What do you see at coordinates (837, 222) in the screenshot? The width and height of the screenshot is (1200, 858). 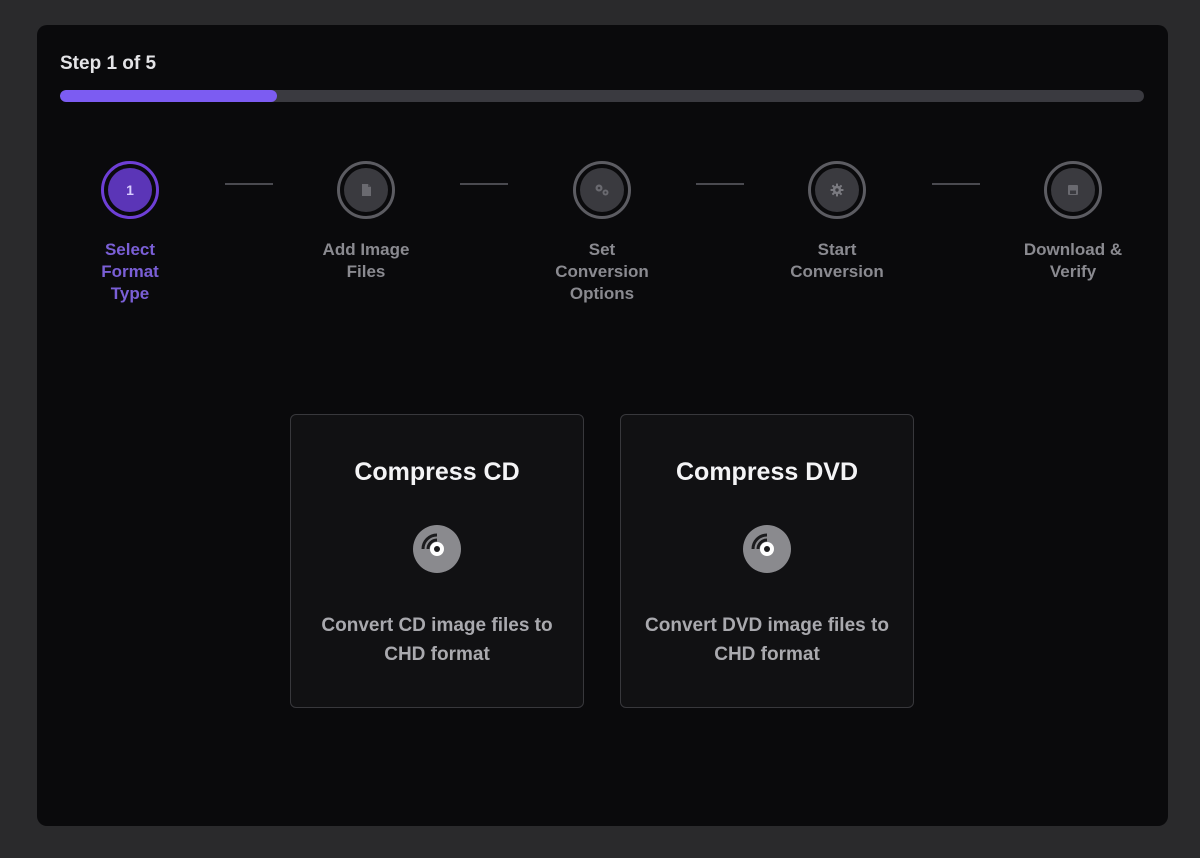 I see `step-start-conversion: Start Conversion` at bounding box center [837, 222].